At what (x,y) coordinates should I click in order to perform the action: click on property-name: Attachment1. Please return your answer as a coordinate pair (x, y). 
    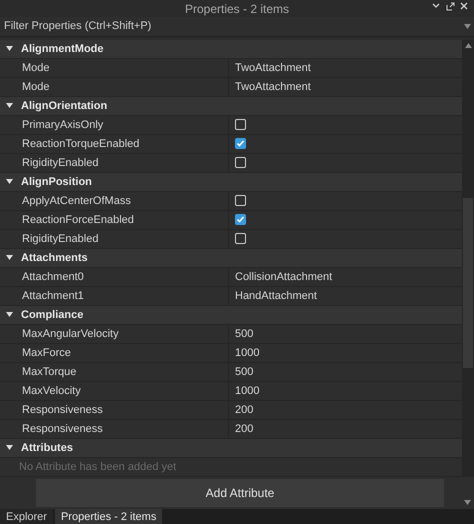
    Looking at the image, I should click on (114, 295).